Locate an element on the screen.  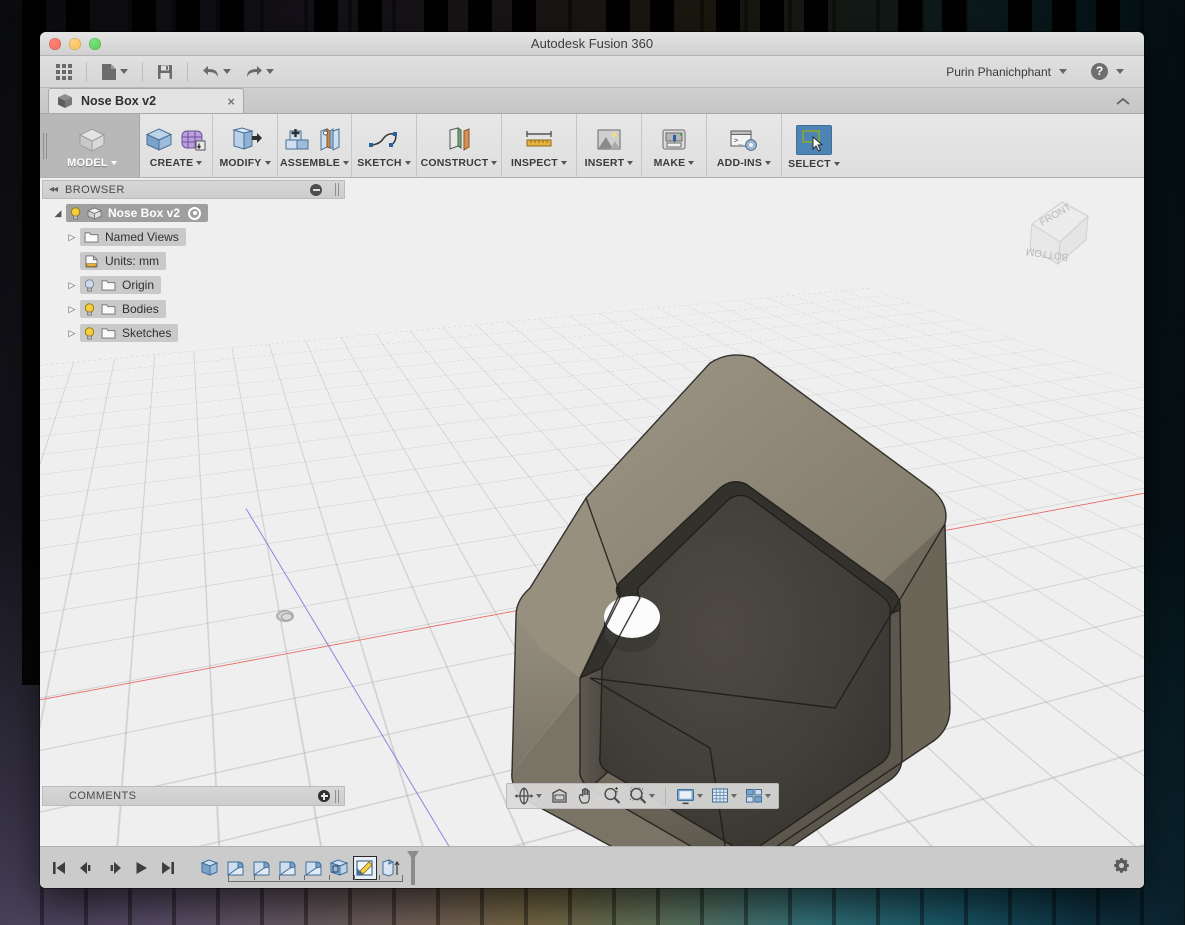
make-menu-button: MAKE is located at coordinates (674, 145).